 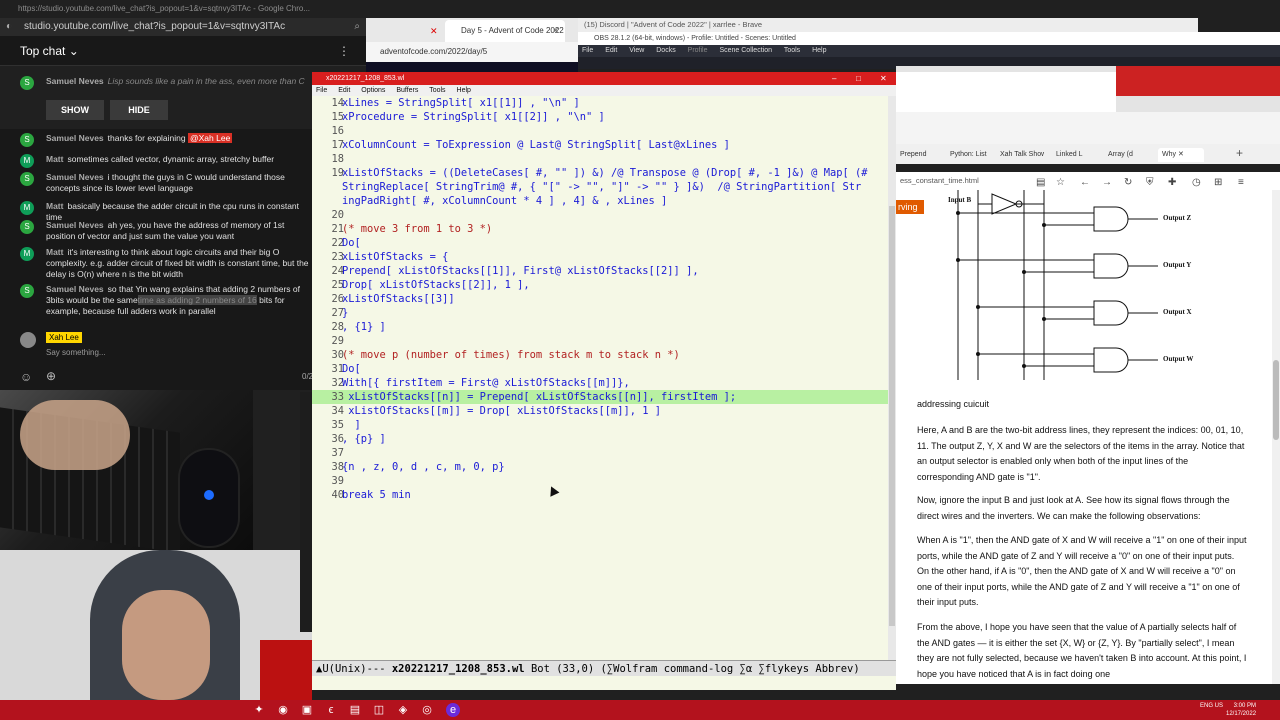 I want to click on maximize-icon: □, so click(x=858, y=78).